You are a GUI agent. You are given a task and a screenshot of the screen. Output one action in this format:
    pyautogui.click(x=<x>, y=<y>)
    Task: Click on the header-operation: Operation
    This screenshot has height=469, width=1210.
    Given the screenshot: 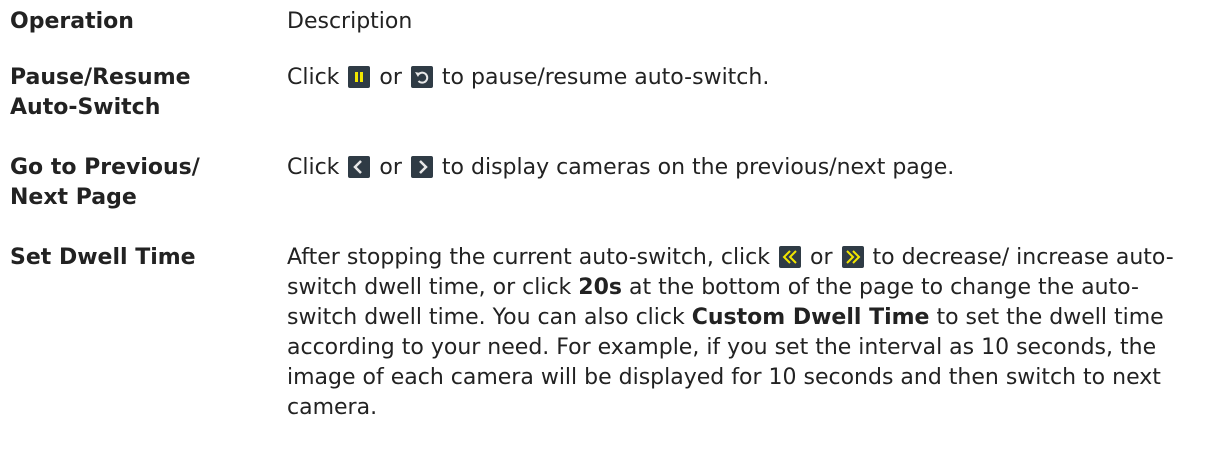 What is the action you would take?
    pyautogui.click(x=72, y=21)
    